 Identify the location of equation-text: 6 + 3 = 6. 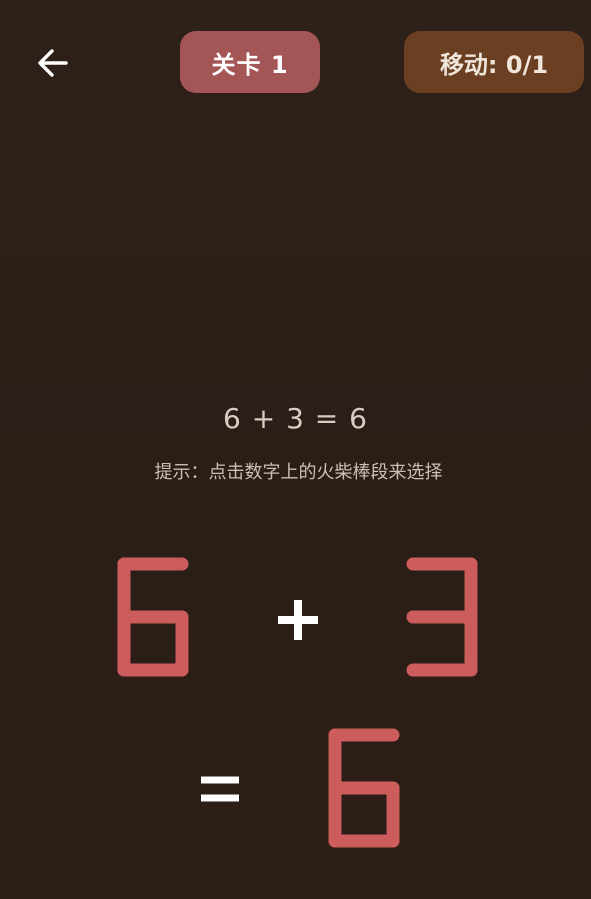
(295, 418).